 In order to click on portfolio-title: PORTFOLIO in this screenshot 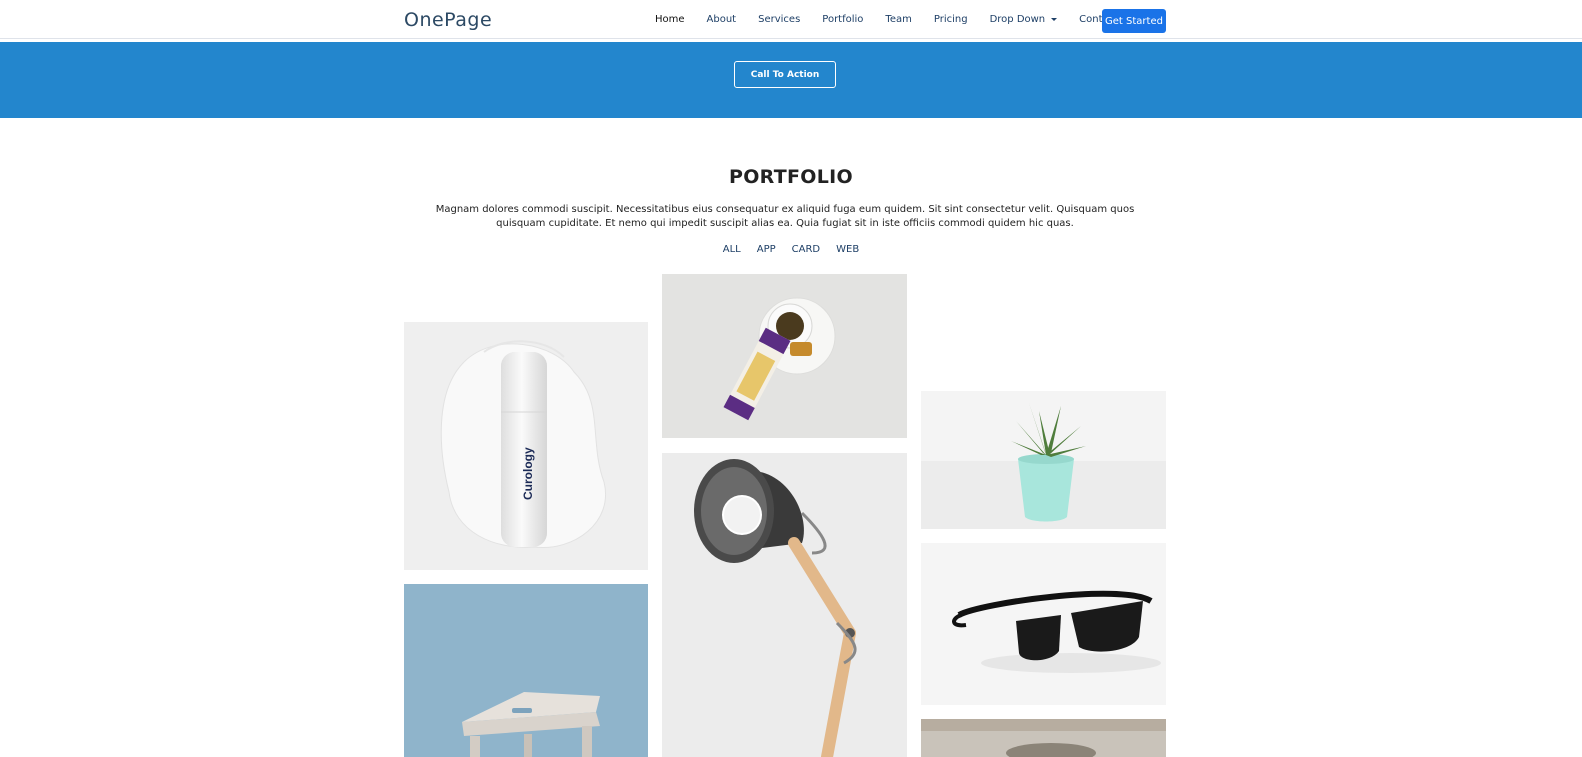, I will do `click(791, 177)`.